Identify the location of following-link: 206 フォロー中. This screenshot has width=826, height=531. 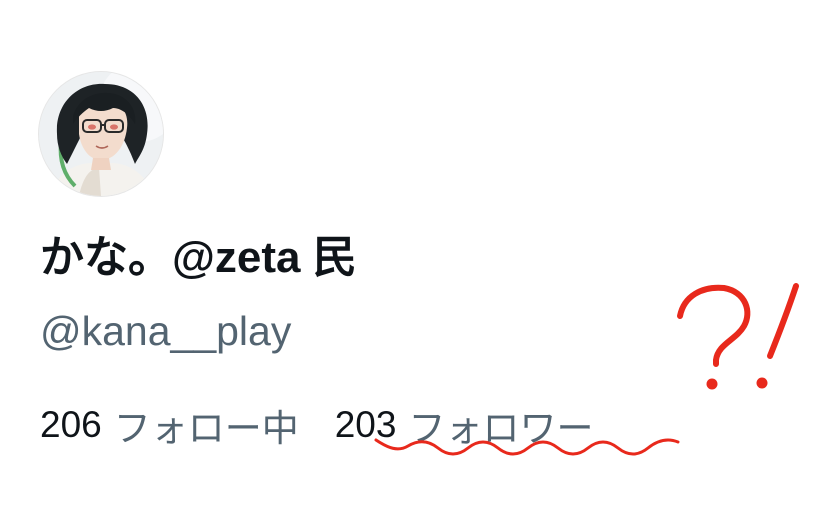
(169, 425).